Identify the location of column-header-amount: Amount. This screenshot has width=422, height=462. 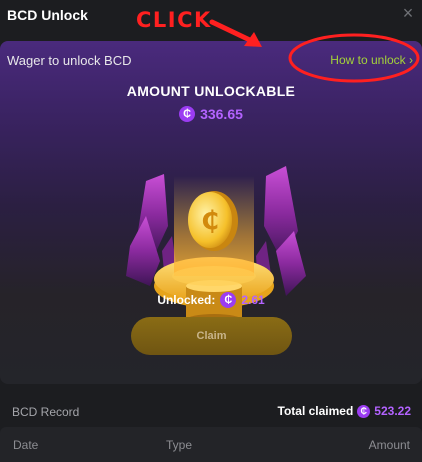
(389, 445).